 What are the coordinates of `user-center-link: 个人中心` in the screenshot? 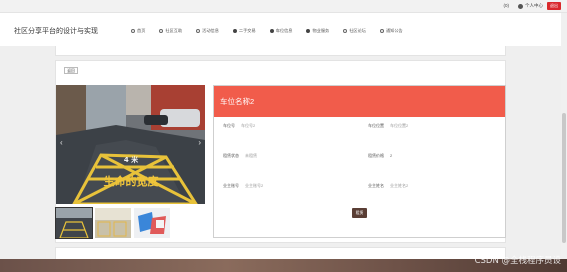 It's located at (530, 6).